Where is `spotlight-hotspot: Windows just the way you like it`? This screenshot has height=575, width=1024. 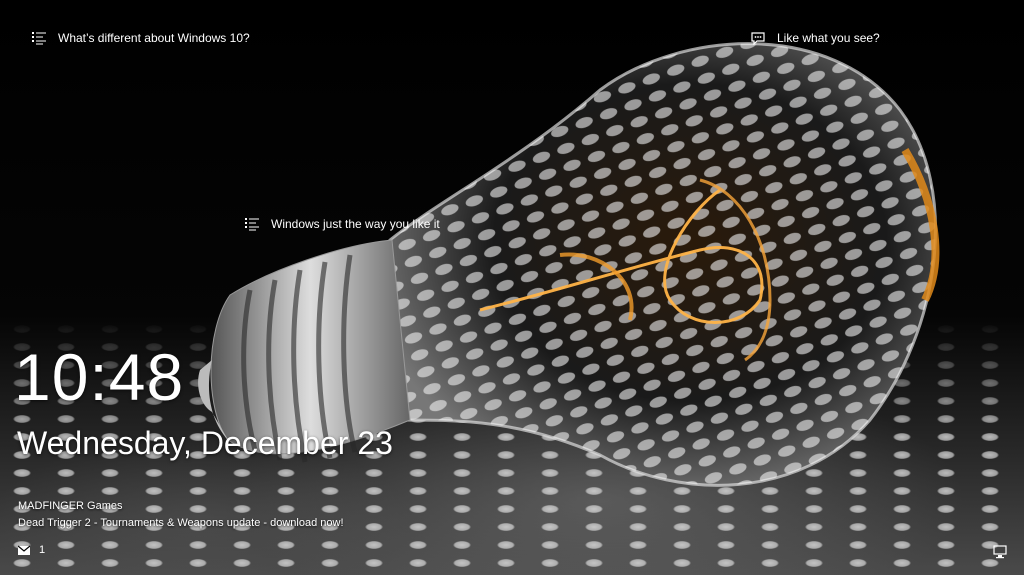 spotlight-hotspot: Windows just the way you like it is located at coordinates (342, 224).